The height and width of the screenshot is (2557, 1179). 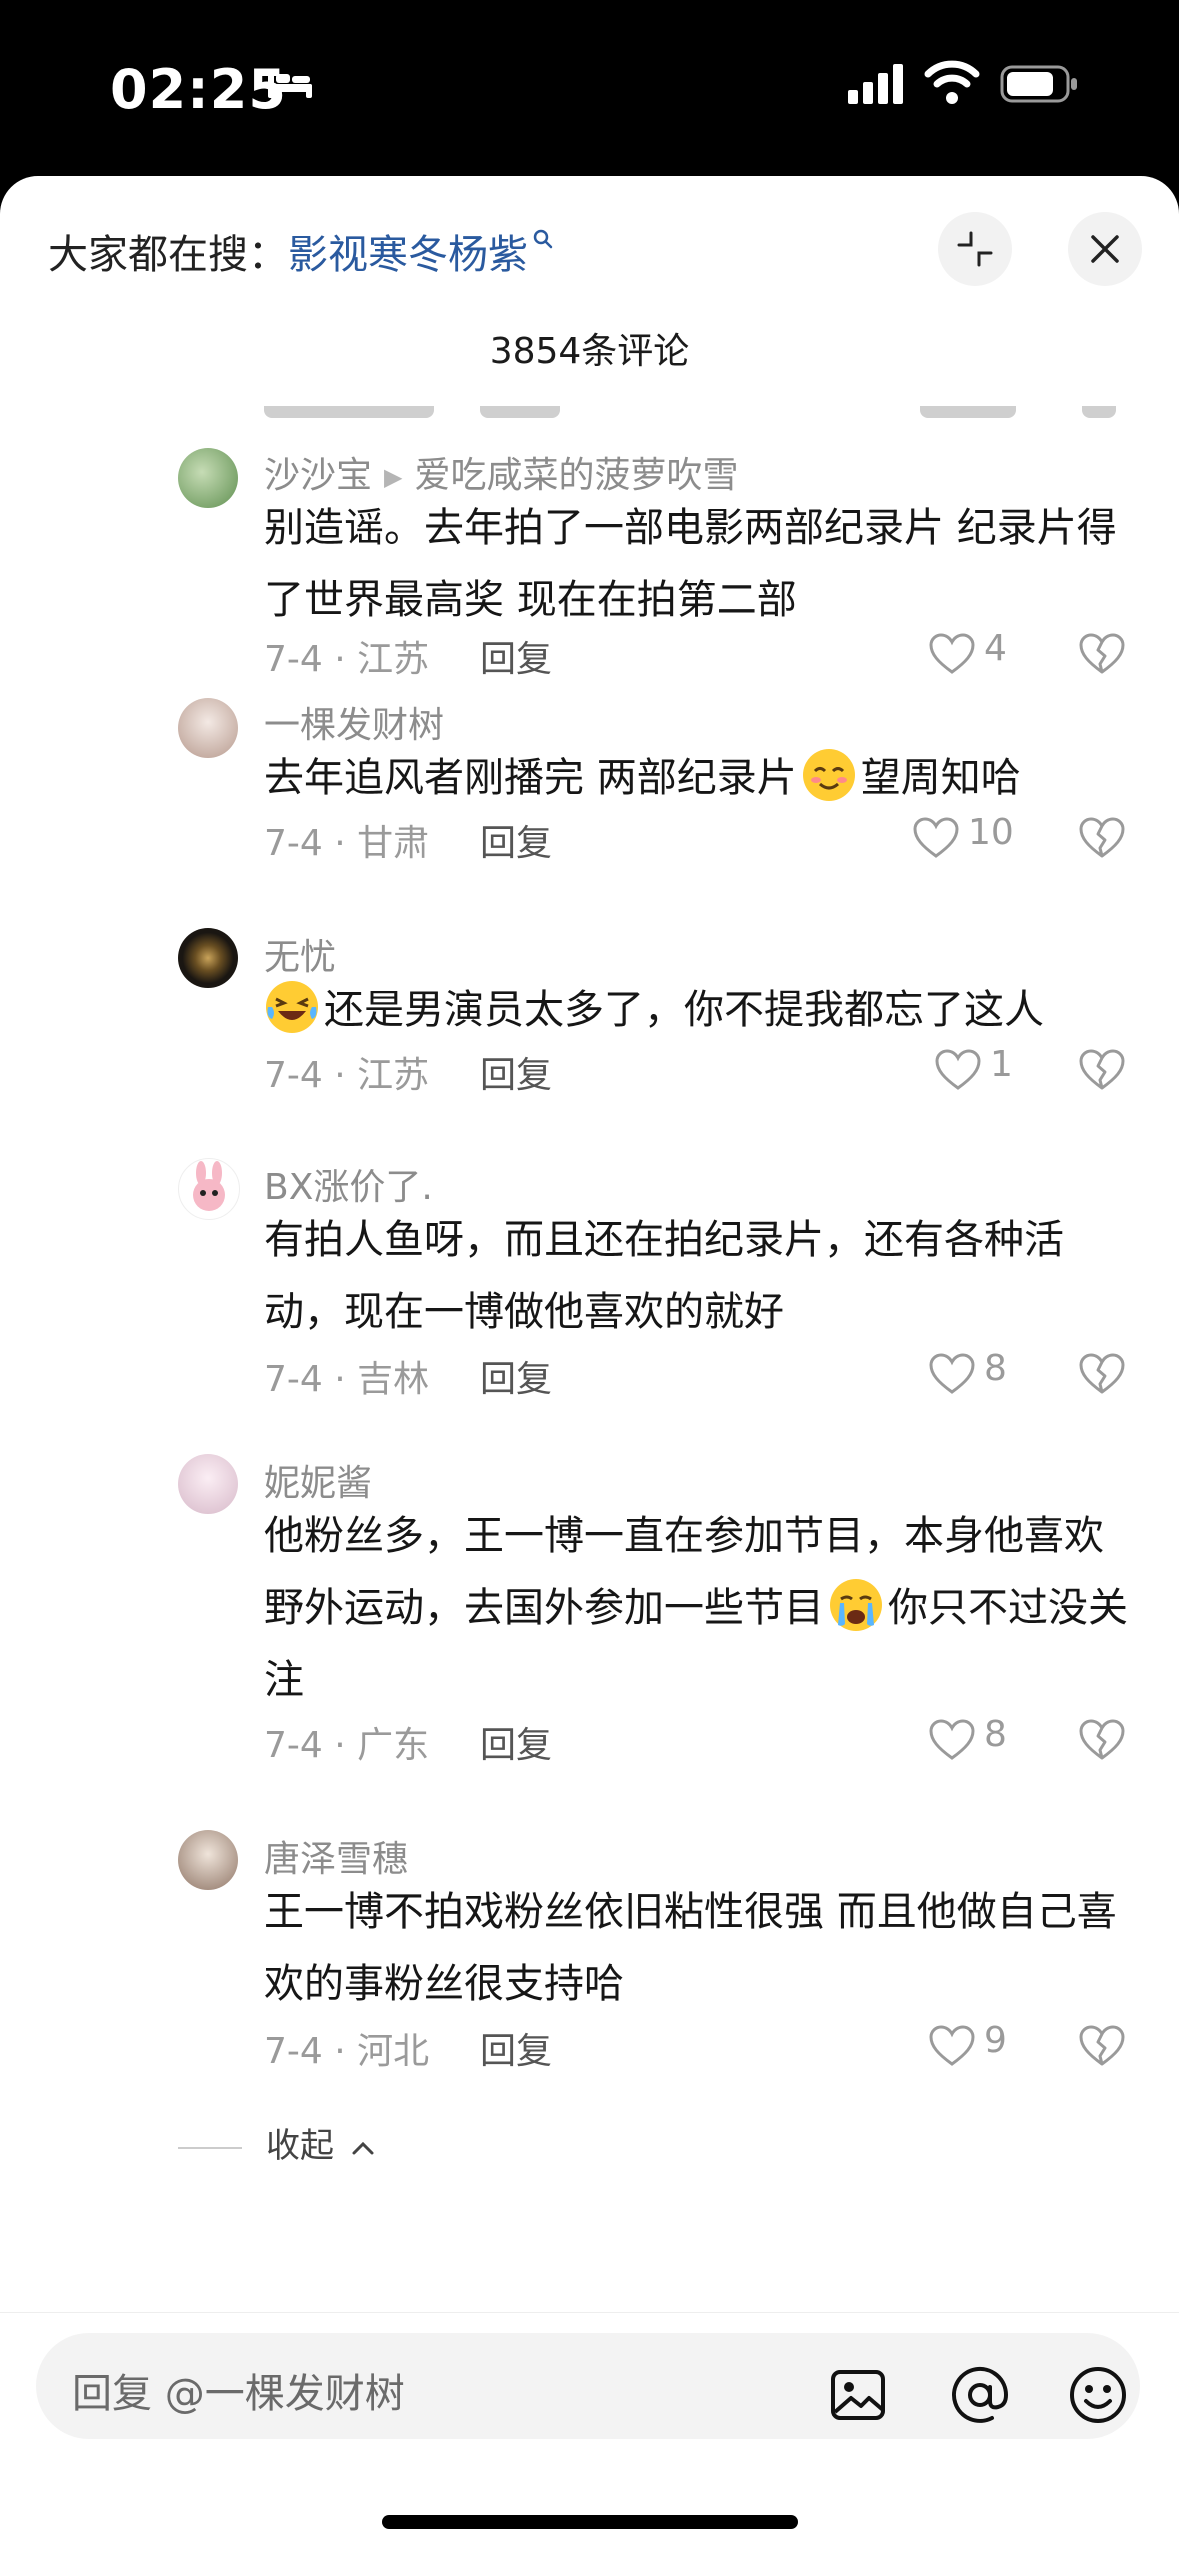 What do you see at coordinates (856, 1605) in the screenshot?
I see `crying-emoji-icon` at bounding box center [856, 1605].